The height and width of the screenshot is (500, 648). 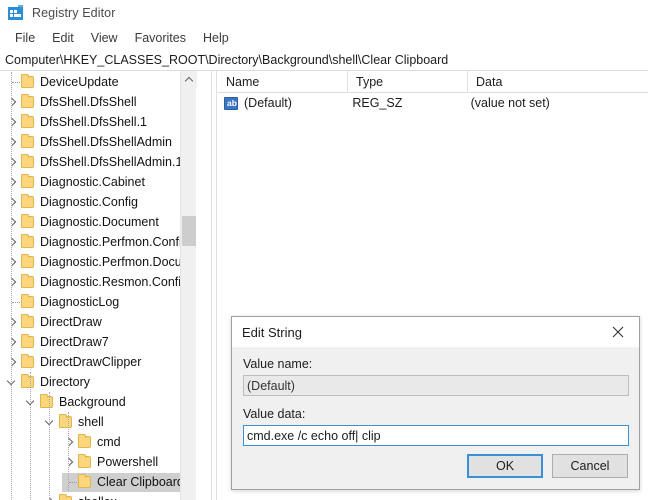 I want to click on dialog-body: Value name: Value data:, so click(x=435, y=396).